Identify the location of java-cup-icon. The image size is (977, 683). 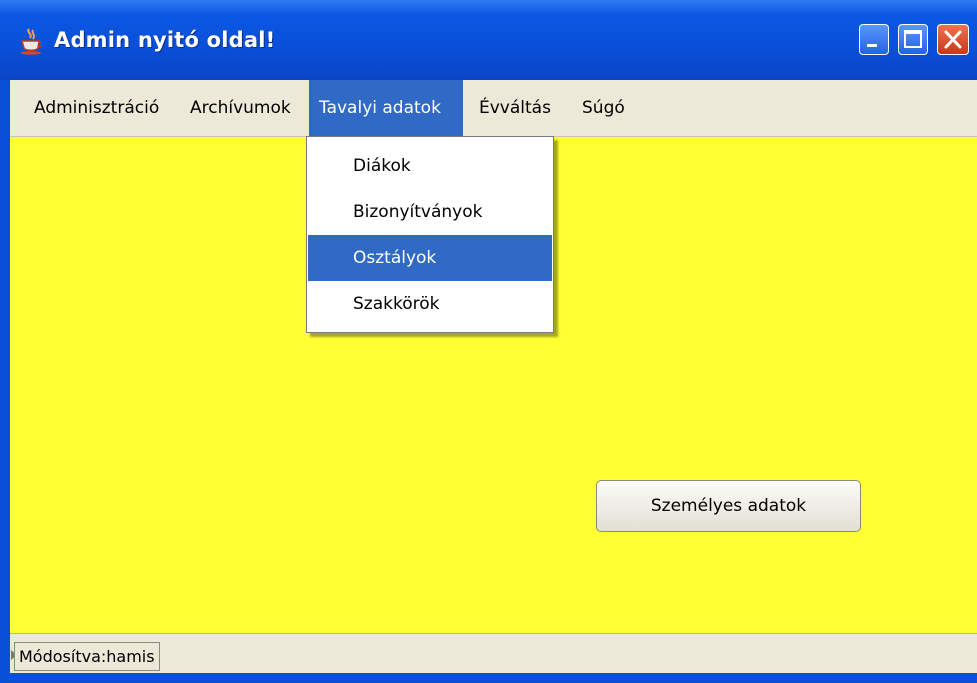
(31, 41).